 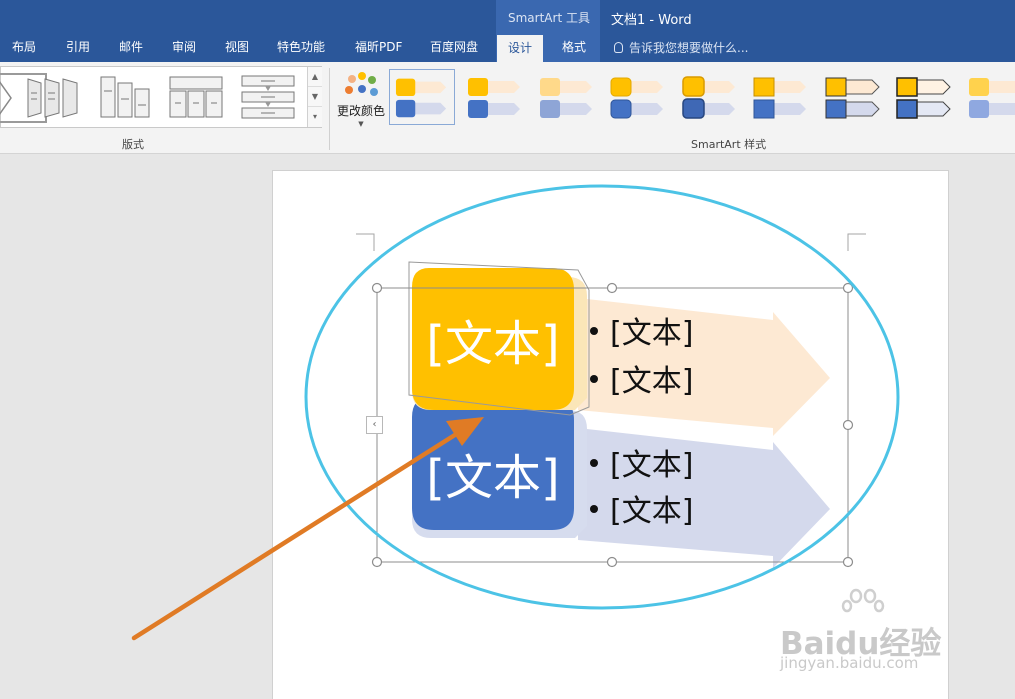 I want to click on tab-references: 引用, so click(x=78, y=46).